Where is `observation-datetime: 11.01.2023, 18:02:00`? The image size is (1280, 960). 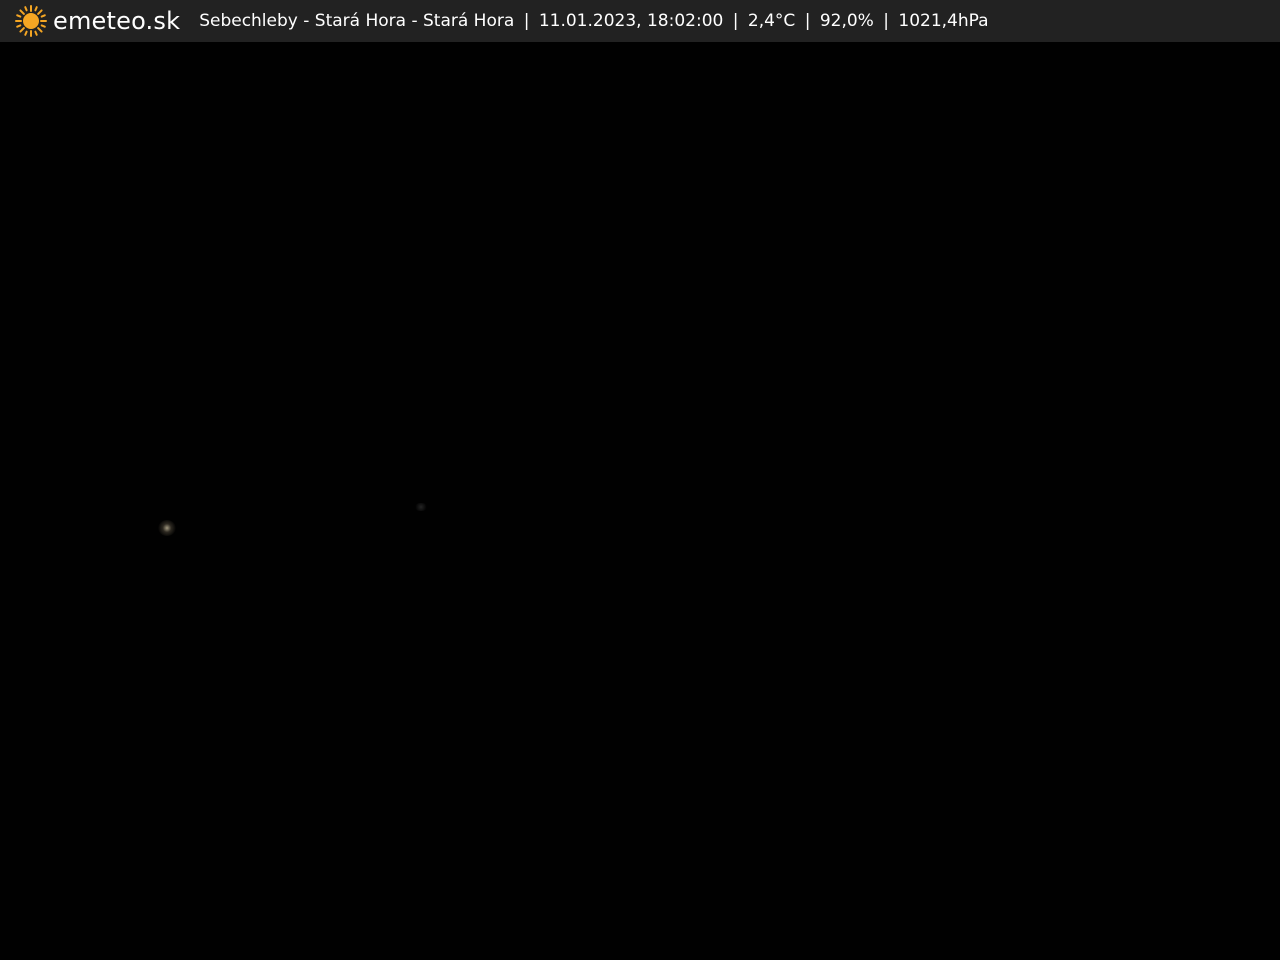
observation-datetime: 11.01.2023, 18:02:00 is located at coordinates (631, 21).